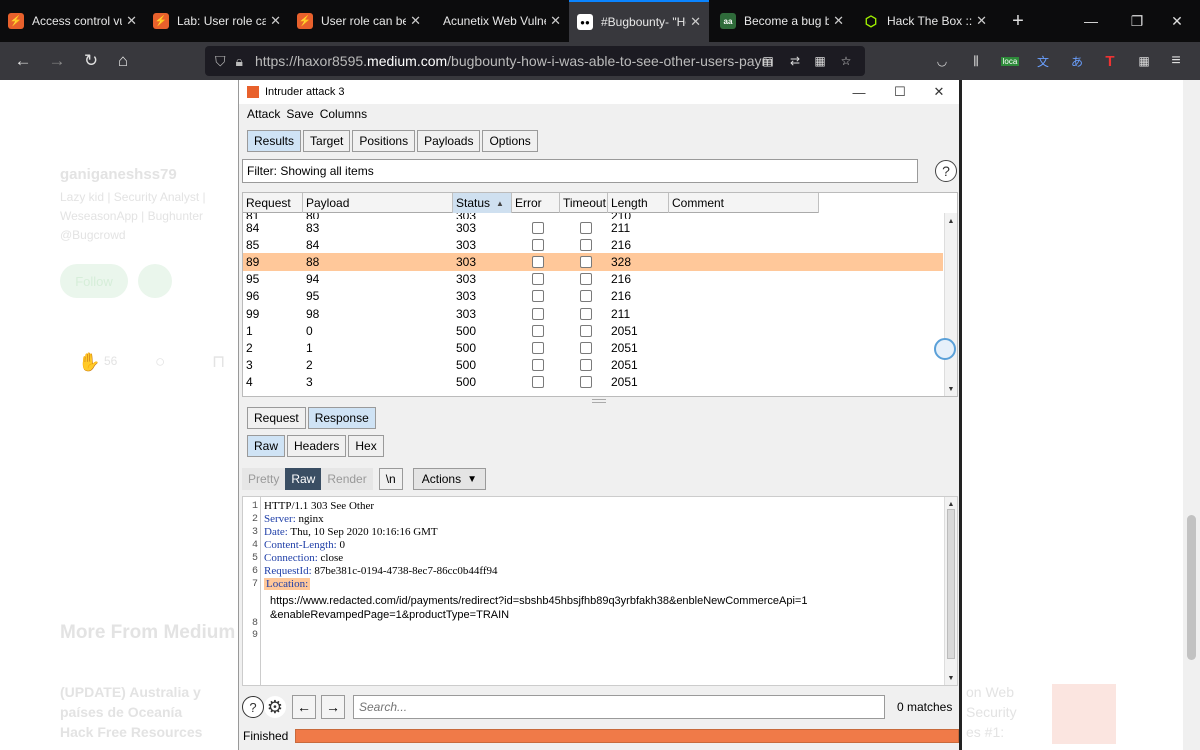  Describe the element at coordinates (593, 244) in the screenshot. I see `table-row: 85 84 303 216` at that location.